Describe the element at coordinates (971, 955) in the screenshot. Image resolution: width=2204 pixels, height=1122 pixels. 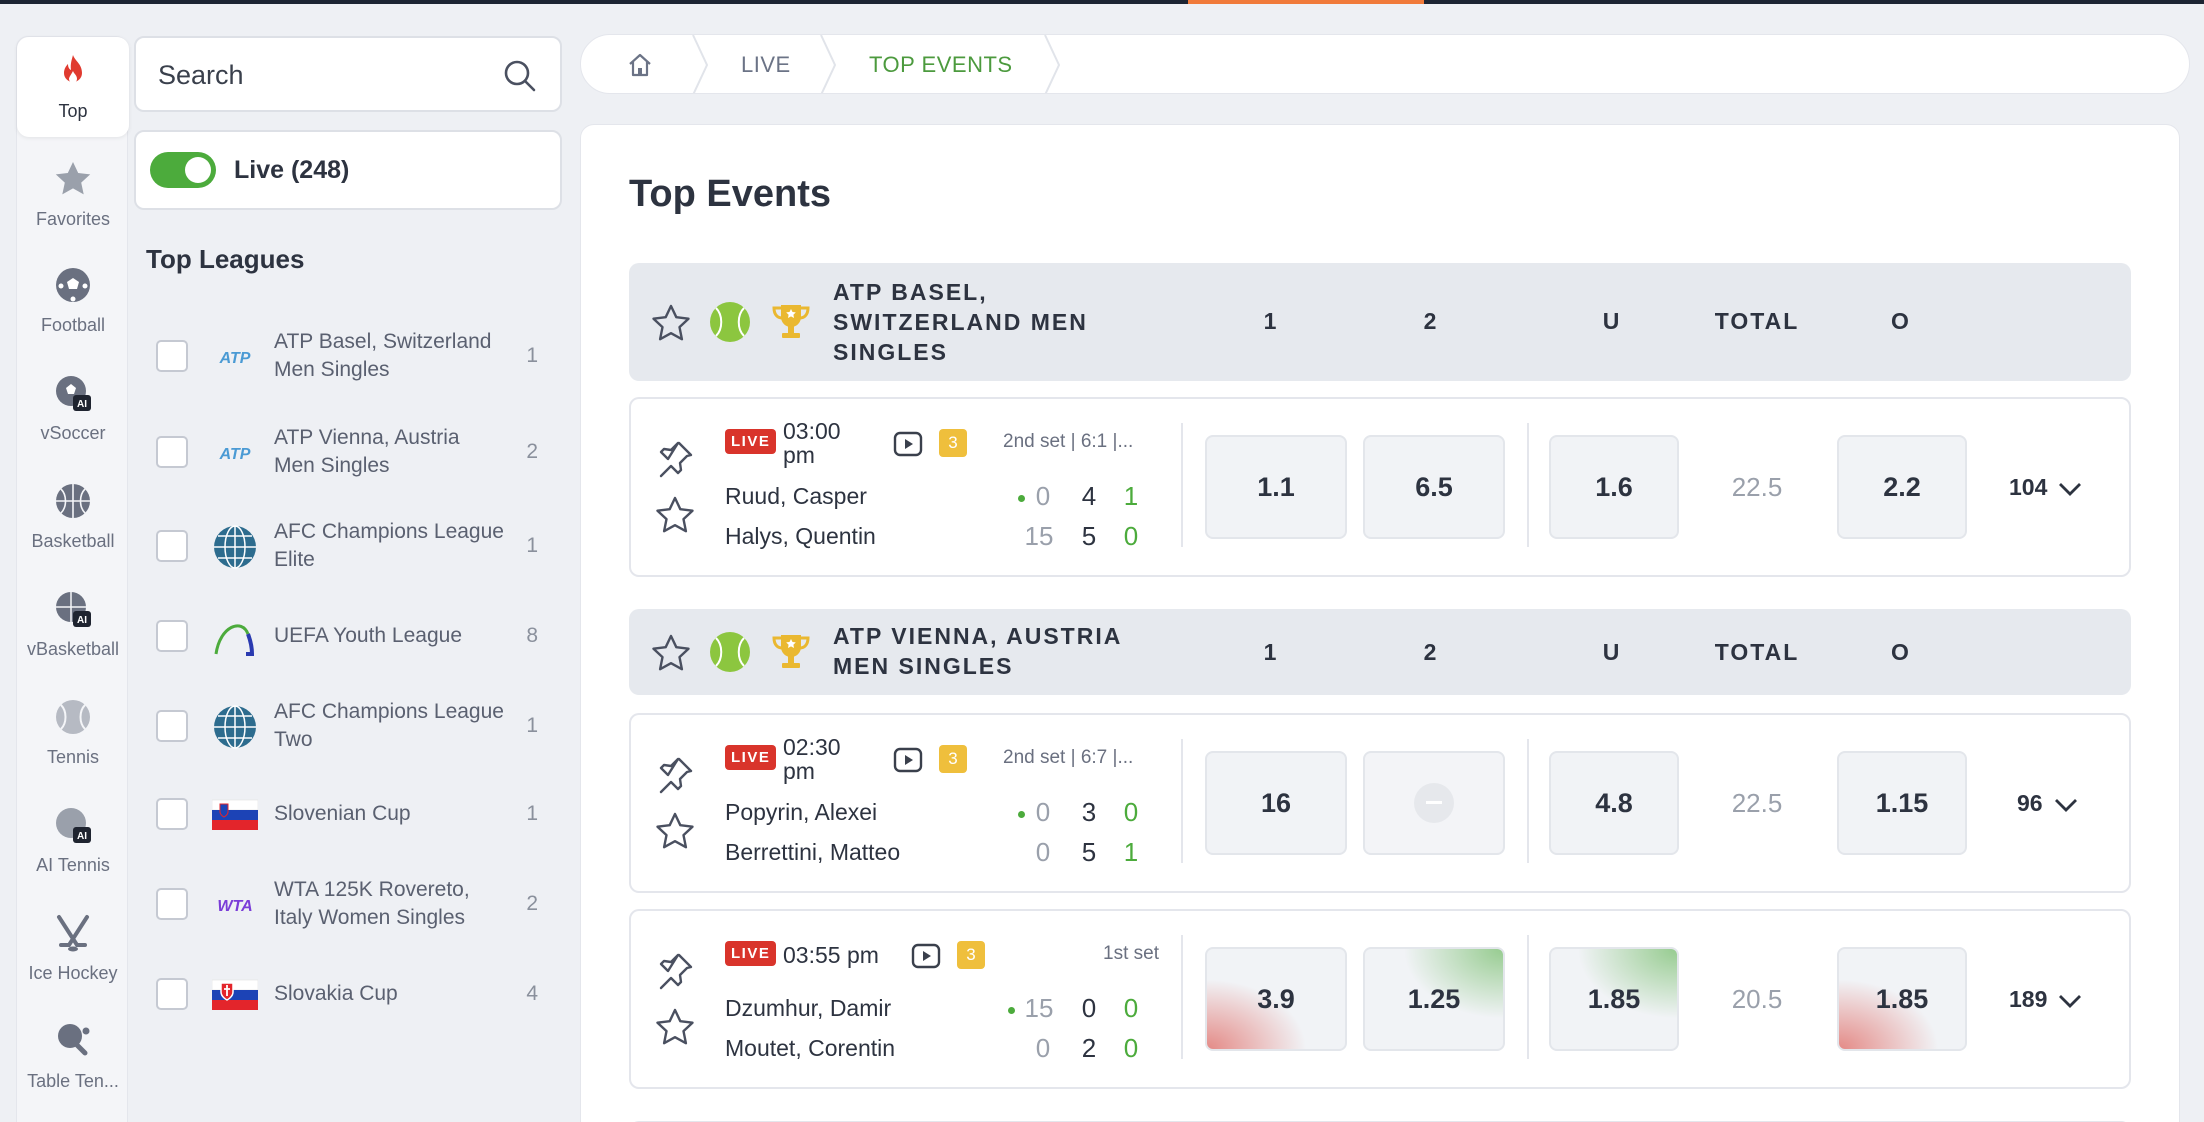
I see `stream-count-badge: 3` at that location.